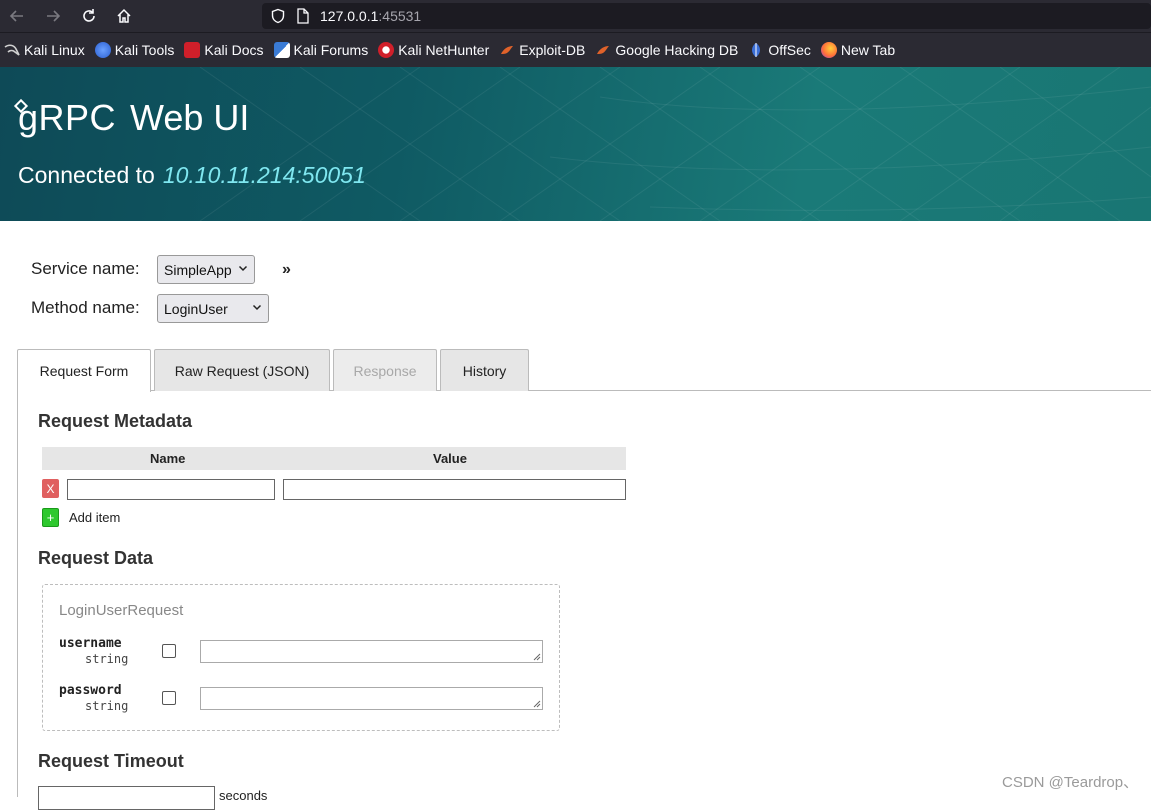 The height and width of the screenshot is (810, 1151). Describe the element at coordinates (198, 269) in the screenshot. I see `service-select-value: SimpleApp` at that location.